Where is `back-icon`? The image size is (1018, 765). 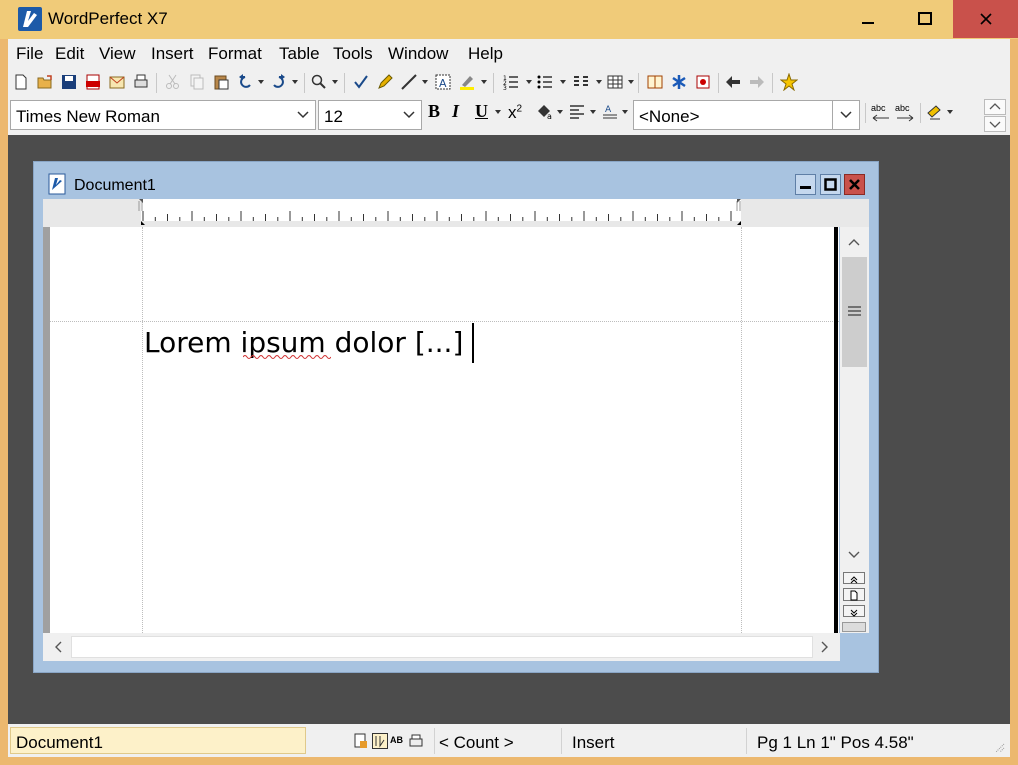 back-icon is located at coordinates (733, 82).